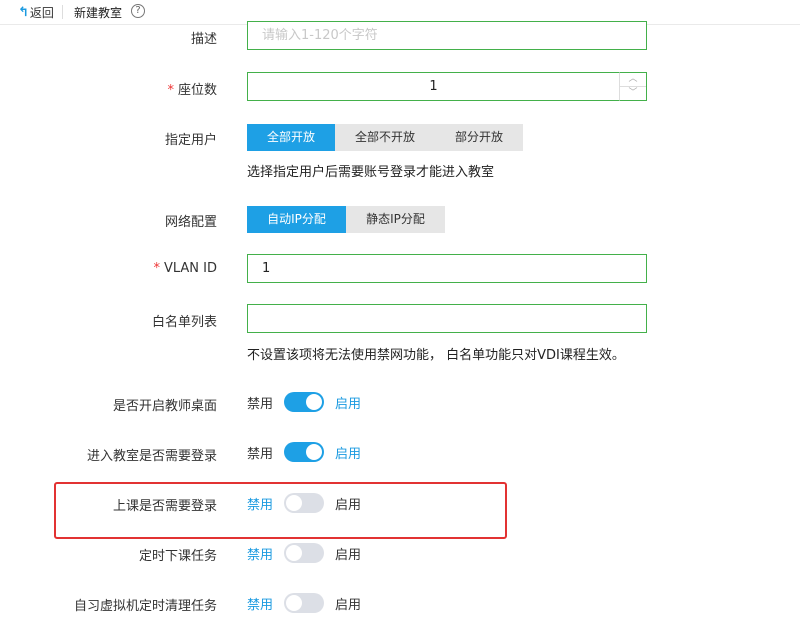 This screenshot has height=618, width=800. I want to click on scheduled-end-switch, so click(304, 553).